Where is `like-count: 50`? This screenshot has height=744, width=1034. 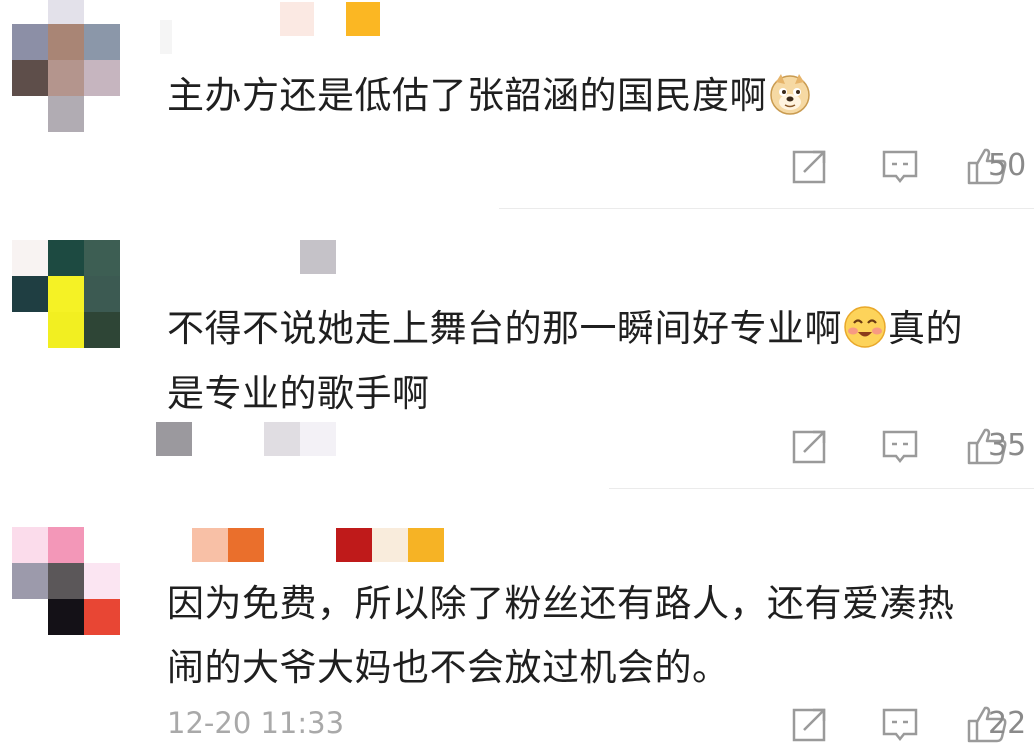
like-count: 50 is located at coordinates (1007, 165).